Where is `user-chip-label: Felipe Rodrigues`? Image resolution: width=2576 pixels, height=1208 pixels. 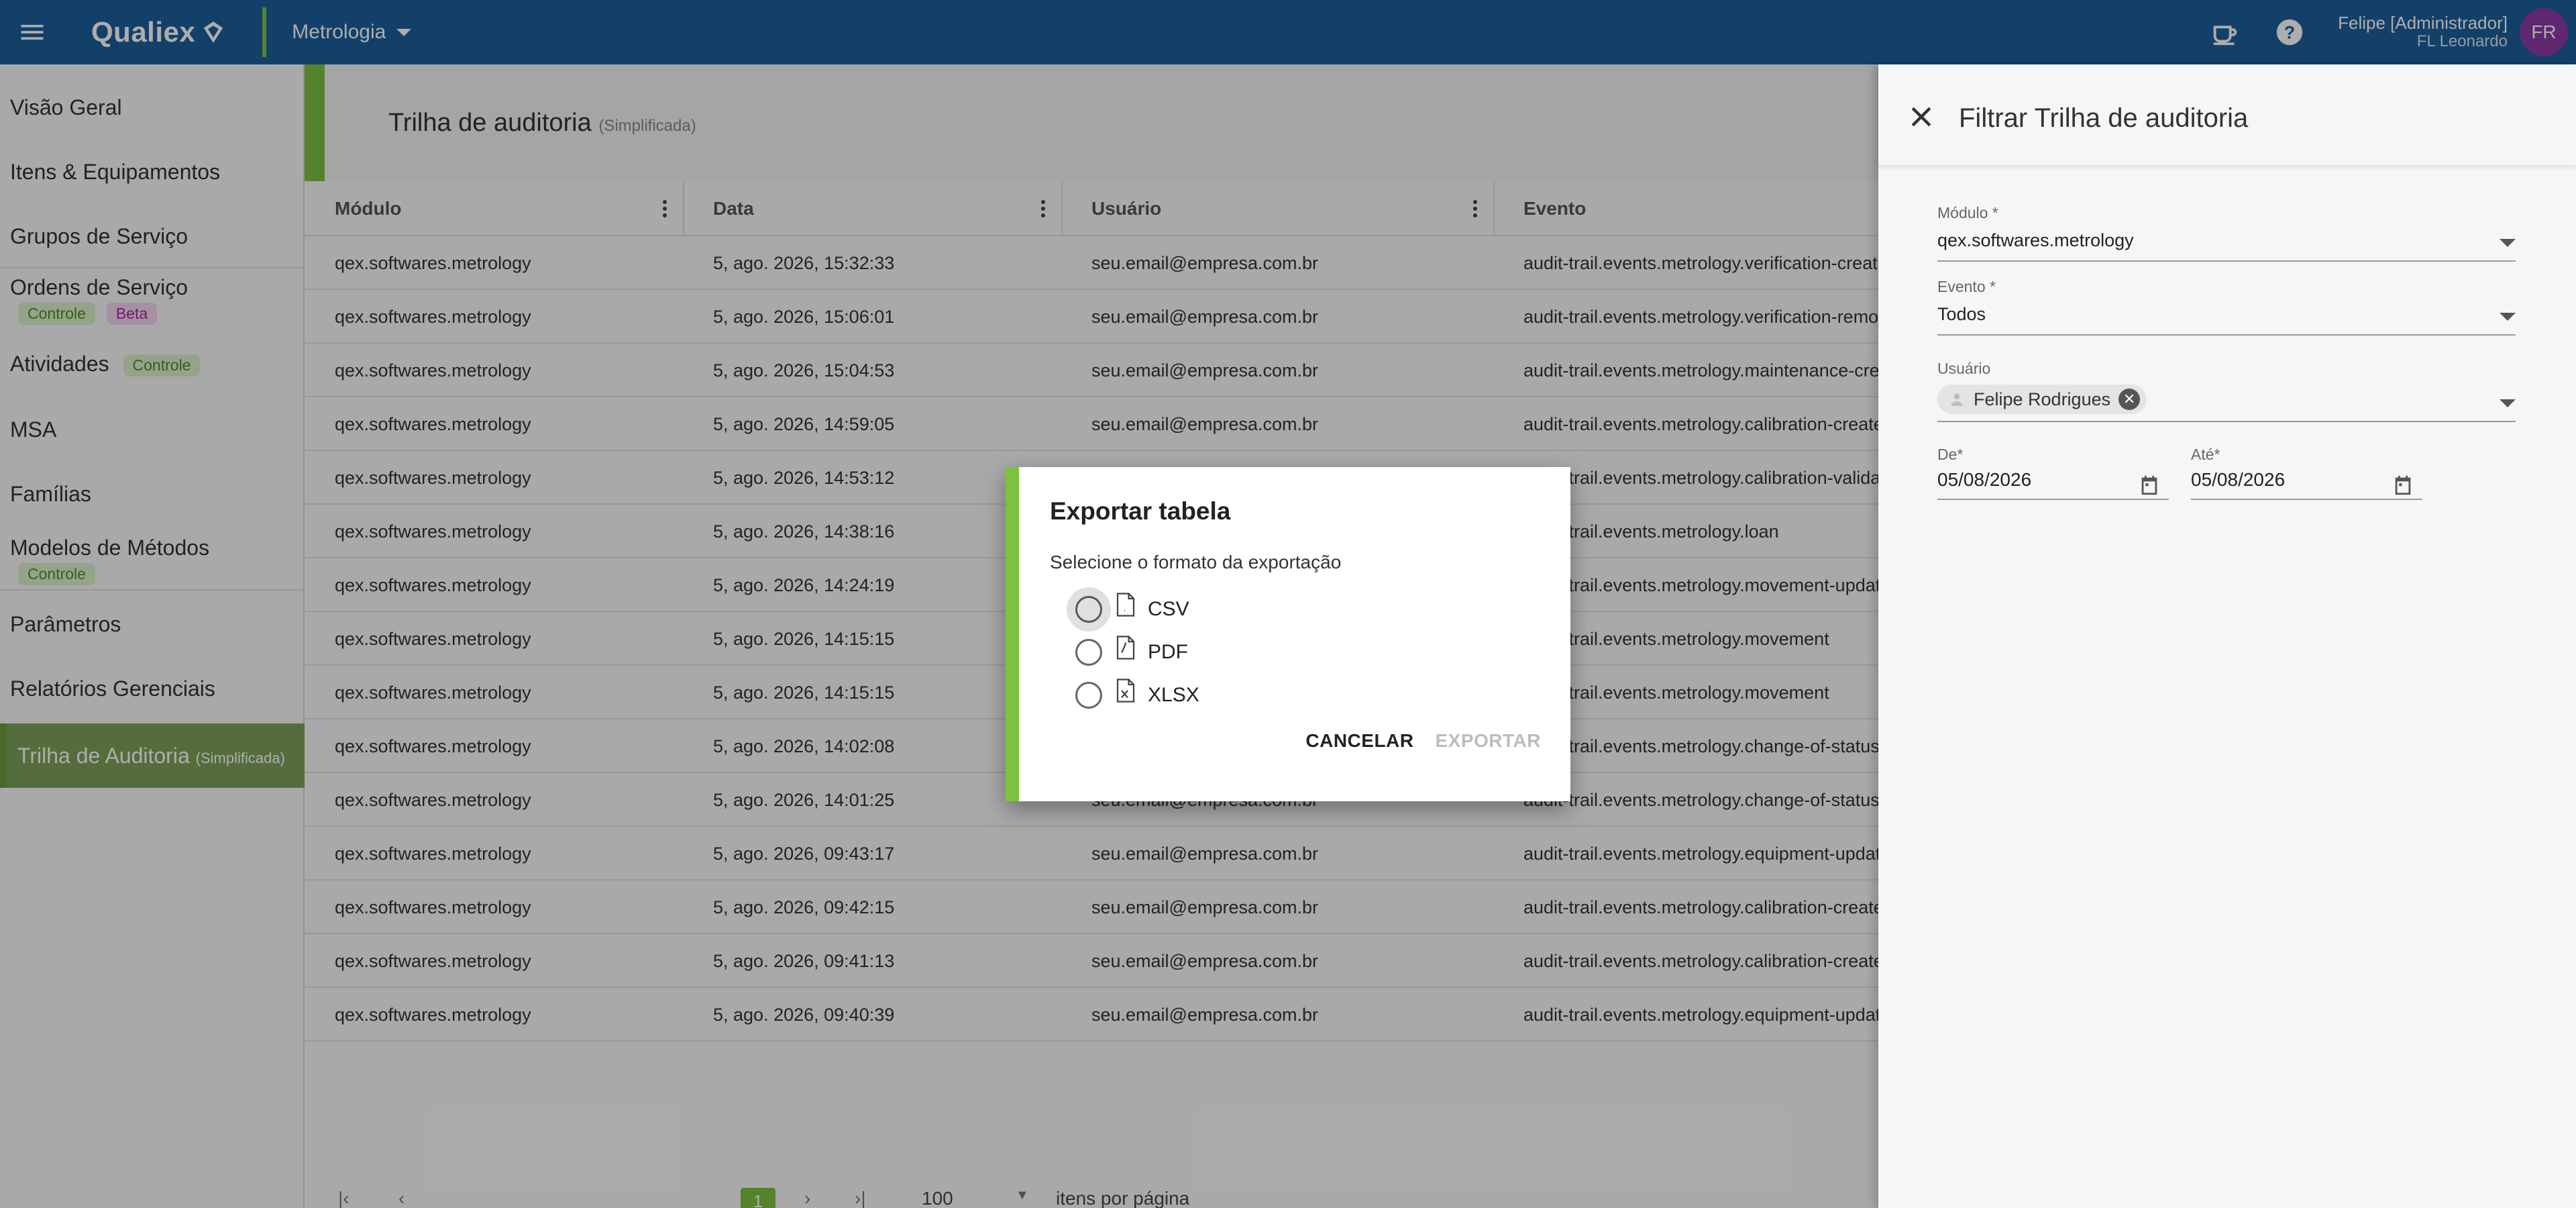
user-chip-label: Felipe Rodrigues is located at coordinates (2042, 399).